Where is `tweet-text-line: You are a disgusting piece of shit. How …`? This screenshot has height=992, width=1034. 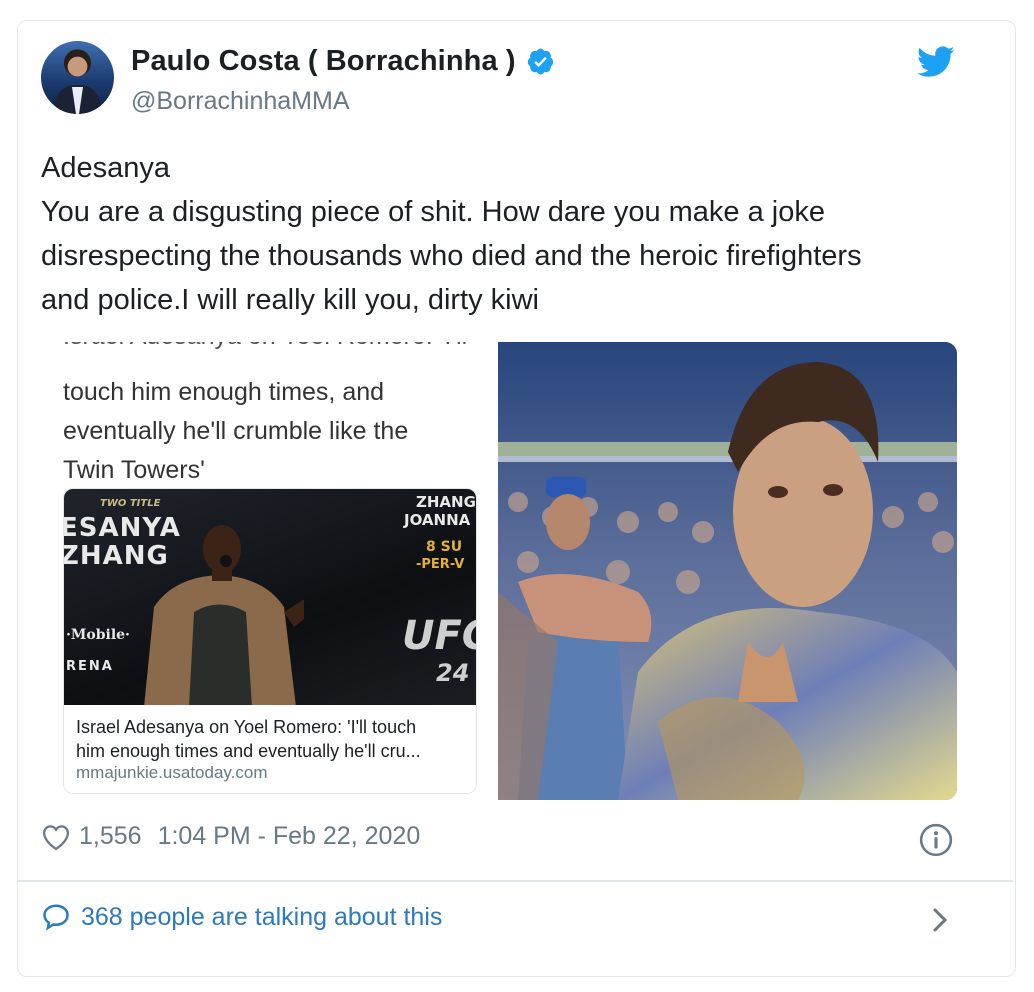
tweet-text-line: You are a disgusting piece of shit. How … is located at coordinates (433, 212).